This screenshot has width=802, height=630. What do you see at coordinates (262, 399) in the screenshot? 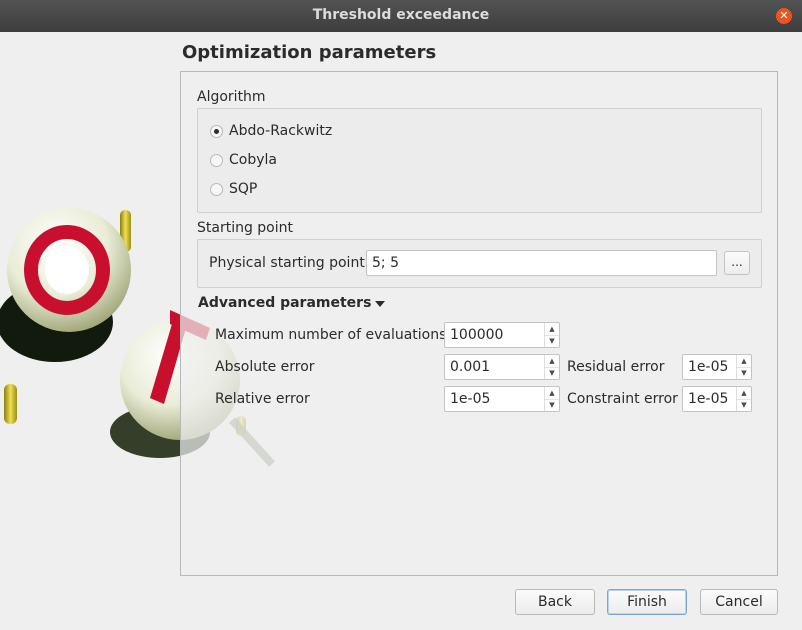
I see `relative-error-label: Relative error` at bounding box center [262, 399].